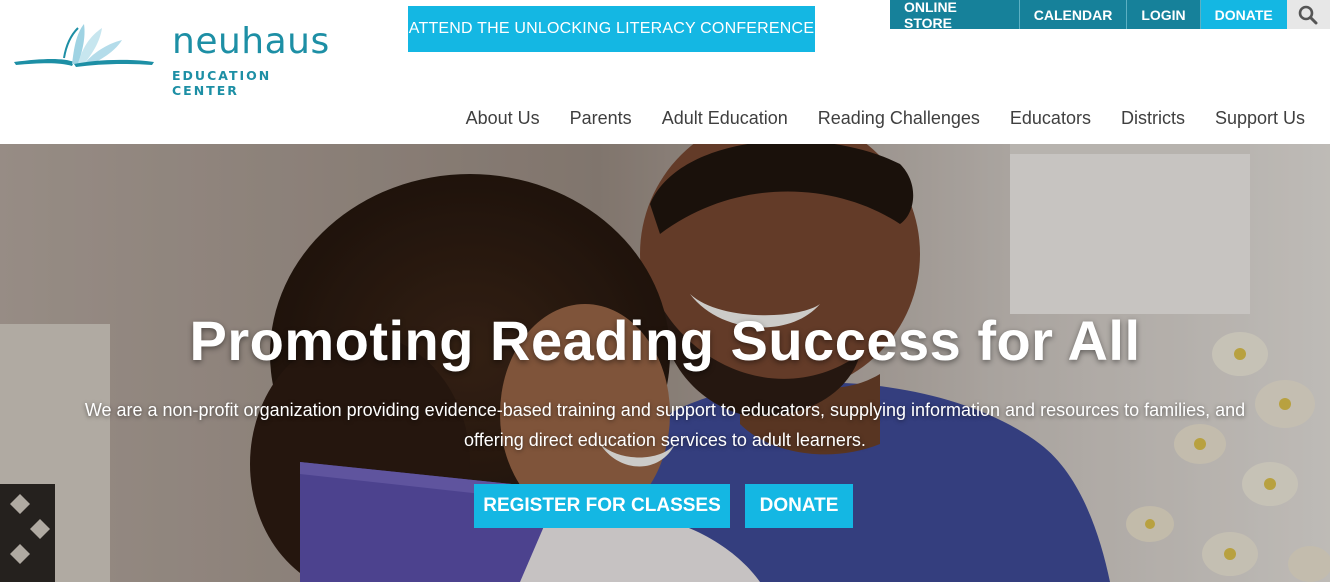  I want to click on utility-nav: ONLINE STORE CALENDAR LOGIN DONATE, so click(1110, 15).